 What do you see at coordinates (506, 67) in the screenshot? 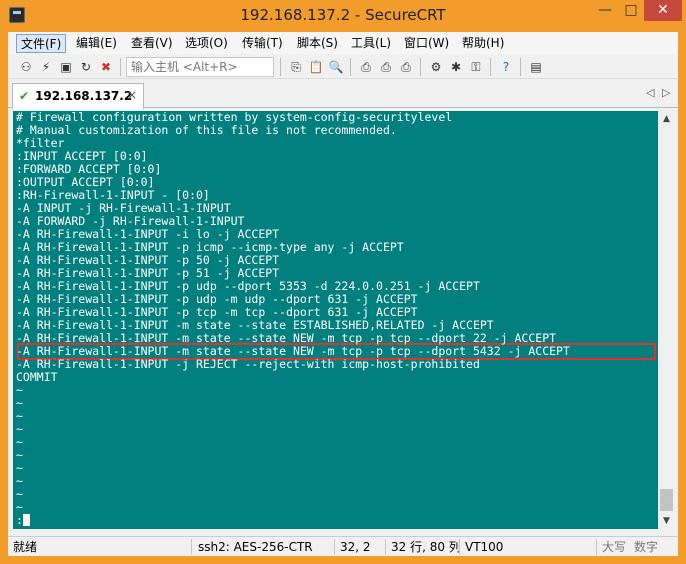
I see `help-icon: ?` at bounding box center [506, 67].